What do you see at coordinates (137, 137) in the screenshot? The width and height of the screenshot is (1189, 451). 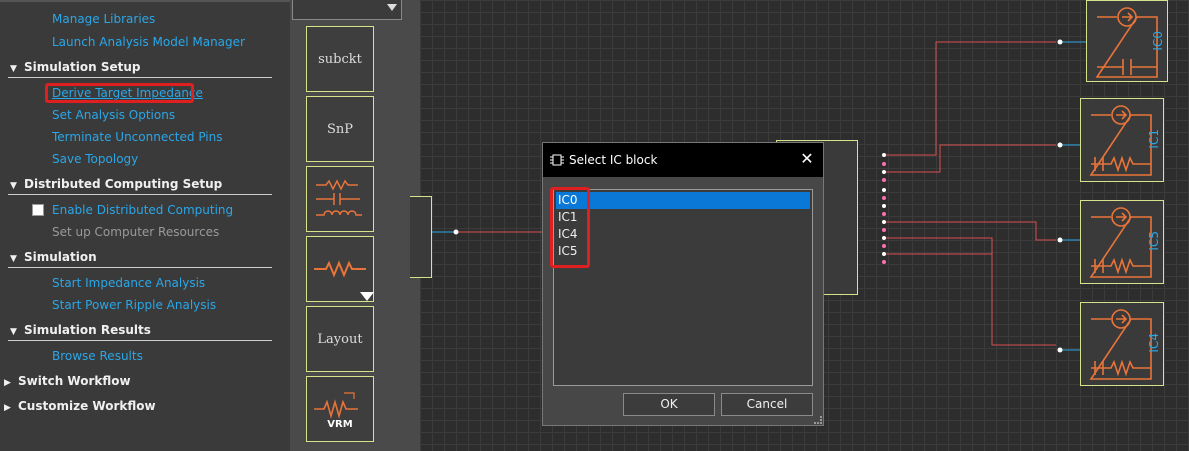 I see `terminate-unconnected-pins-link: Terminate Unconnected Pins` at bounding box center [137, 137].